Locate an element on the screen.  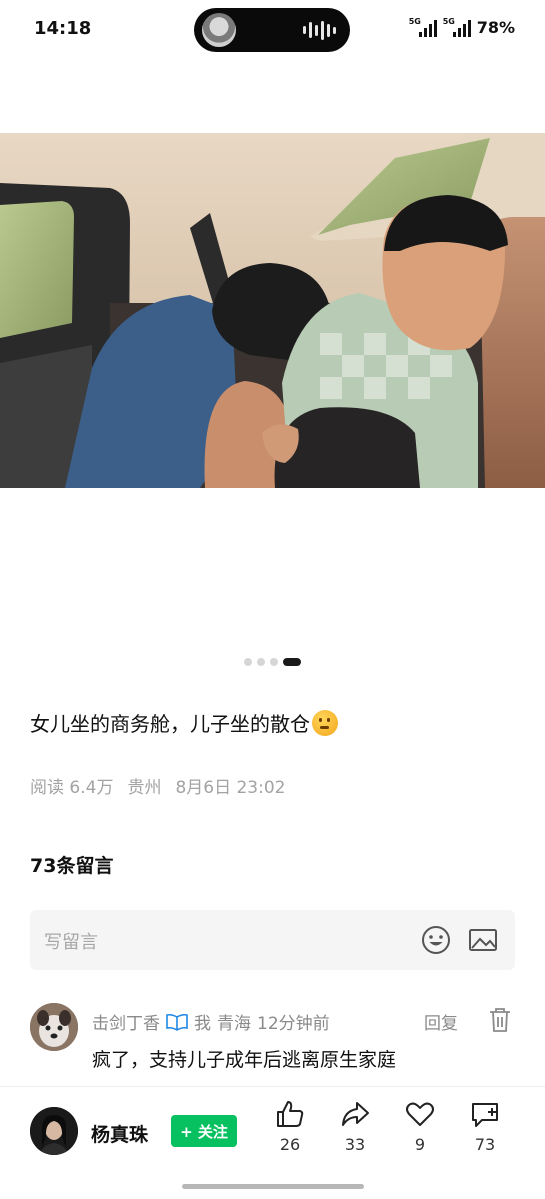
home-indicator is located at coordinates (273, 1186).